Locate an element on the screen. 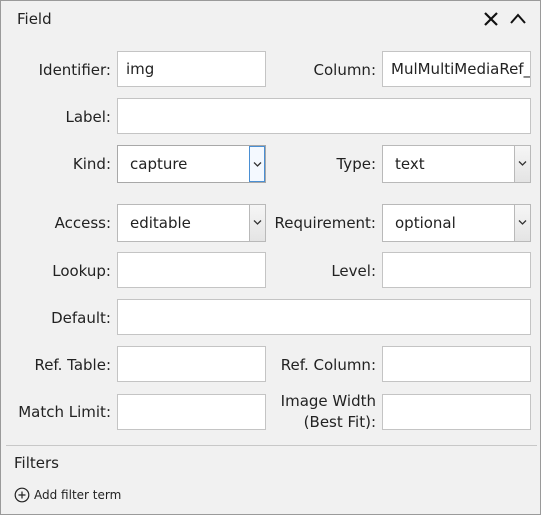  level-input is located at coordinates (456, 270).